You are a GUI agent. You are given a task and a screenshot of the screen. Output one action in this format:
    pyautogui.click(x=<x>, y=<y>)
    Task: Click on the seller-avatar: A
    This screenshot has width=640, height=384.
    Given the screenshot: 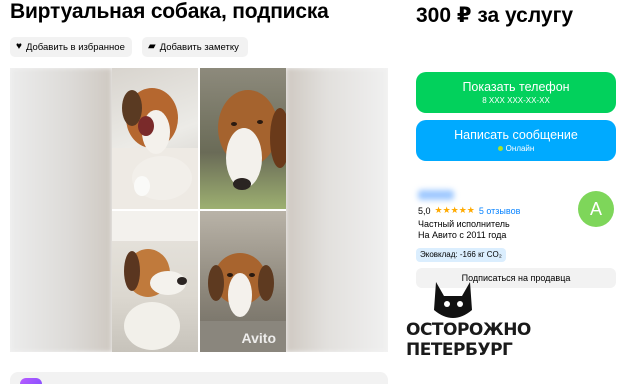 What is the action you would take?
    pyautogui.click(x=596, y=209)
    